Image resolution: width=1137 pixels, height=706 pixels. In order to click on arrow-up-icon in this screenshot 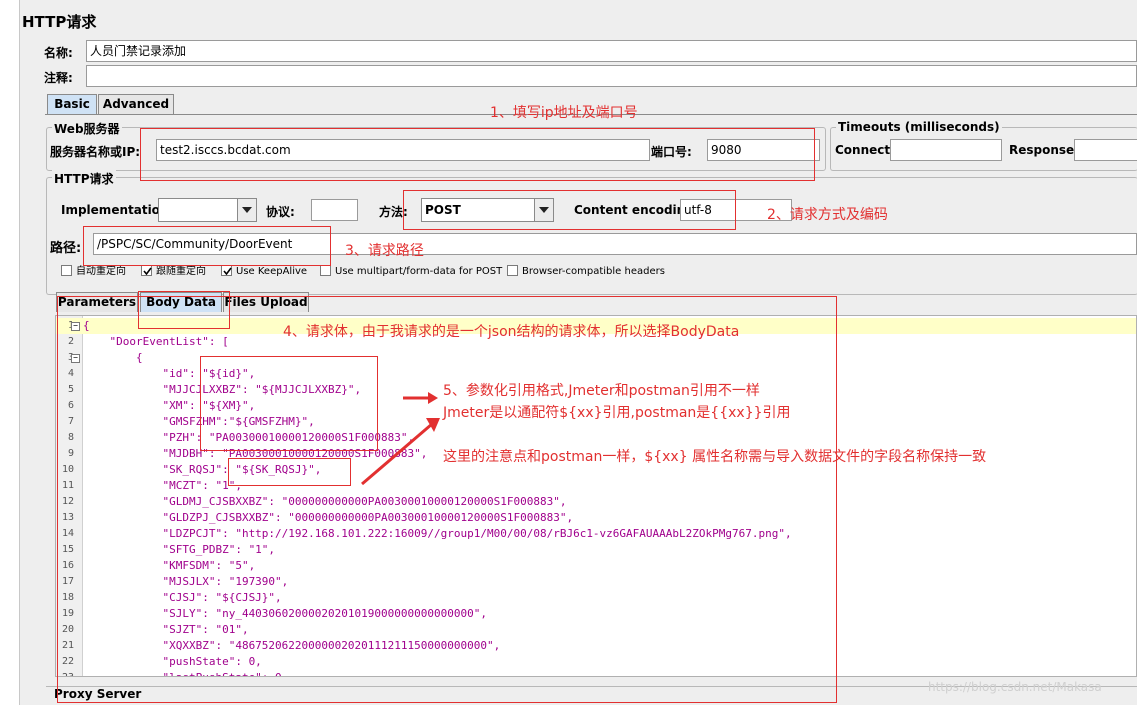, I will do `click(400, 452)`.